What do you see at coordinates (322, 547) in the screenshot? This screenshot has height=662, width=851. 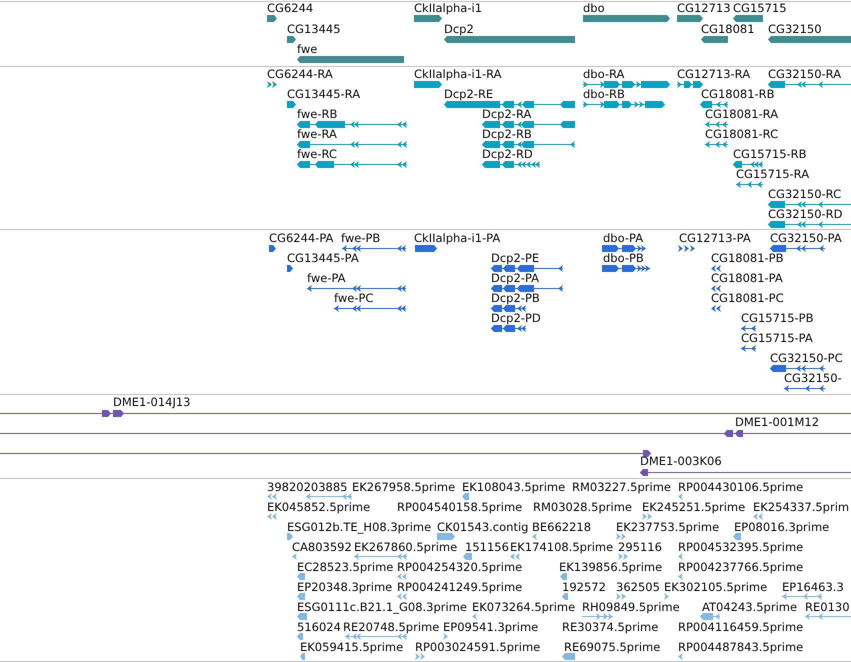 I see `feature-label: CA803592` at bounding box center [322, 547].